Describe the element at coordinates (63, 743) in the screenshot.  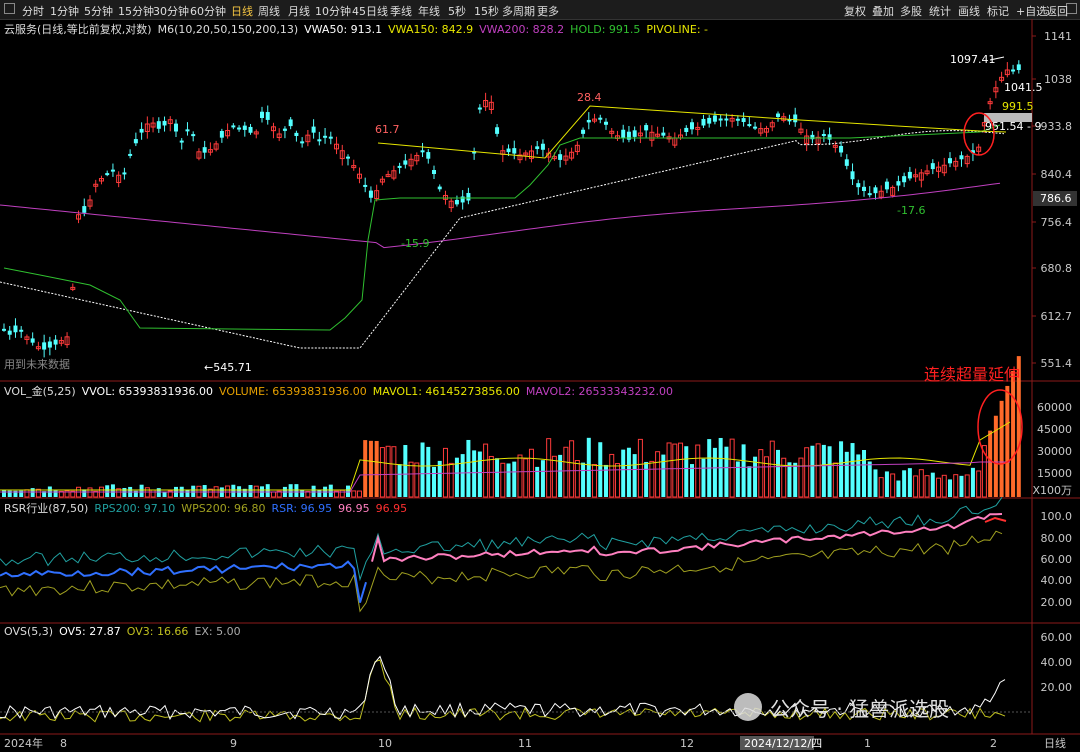
I see `xaxis-label-1: 8` at that location.